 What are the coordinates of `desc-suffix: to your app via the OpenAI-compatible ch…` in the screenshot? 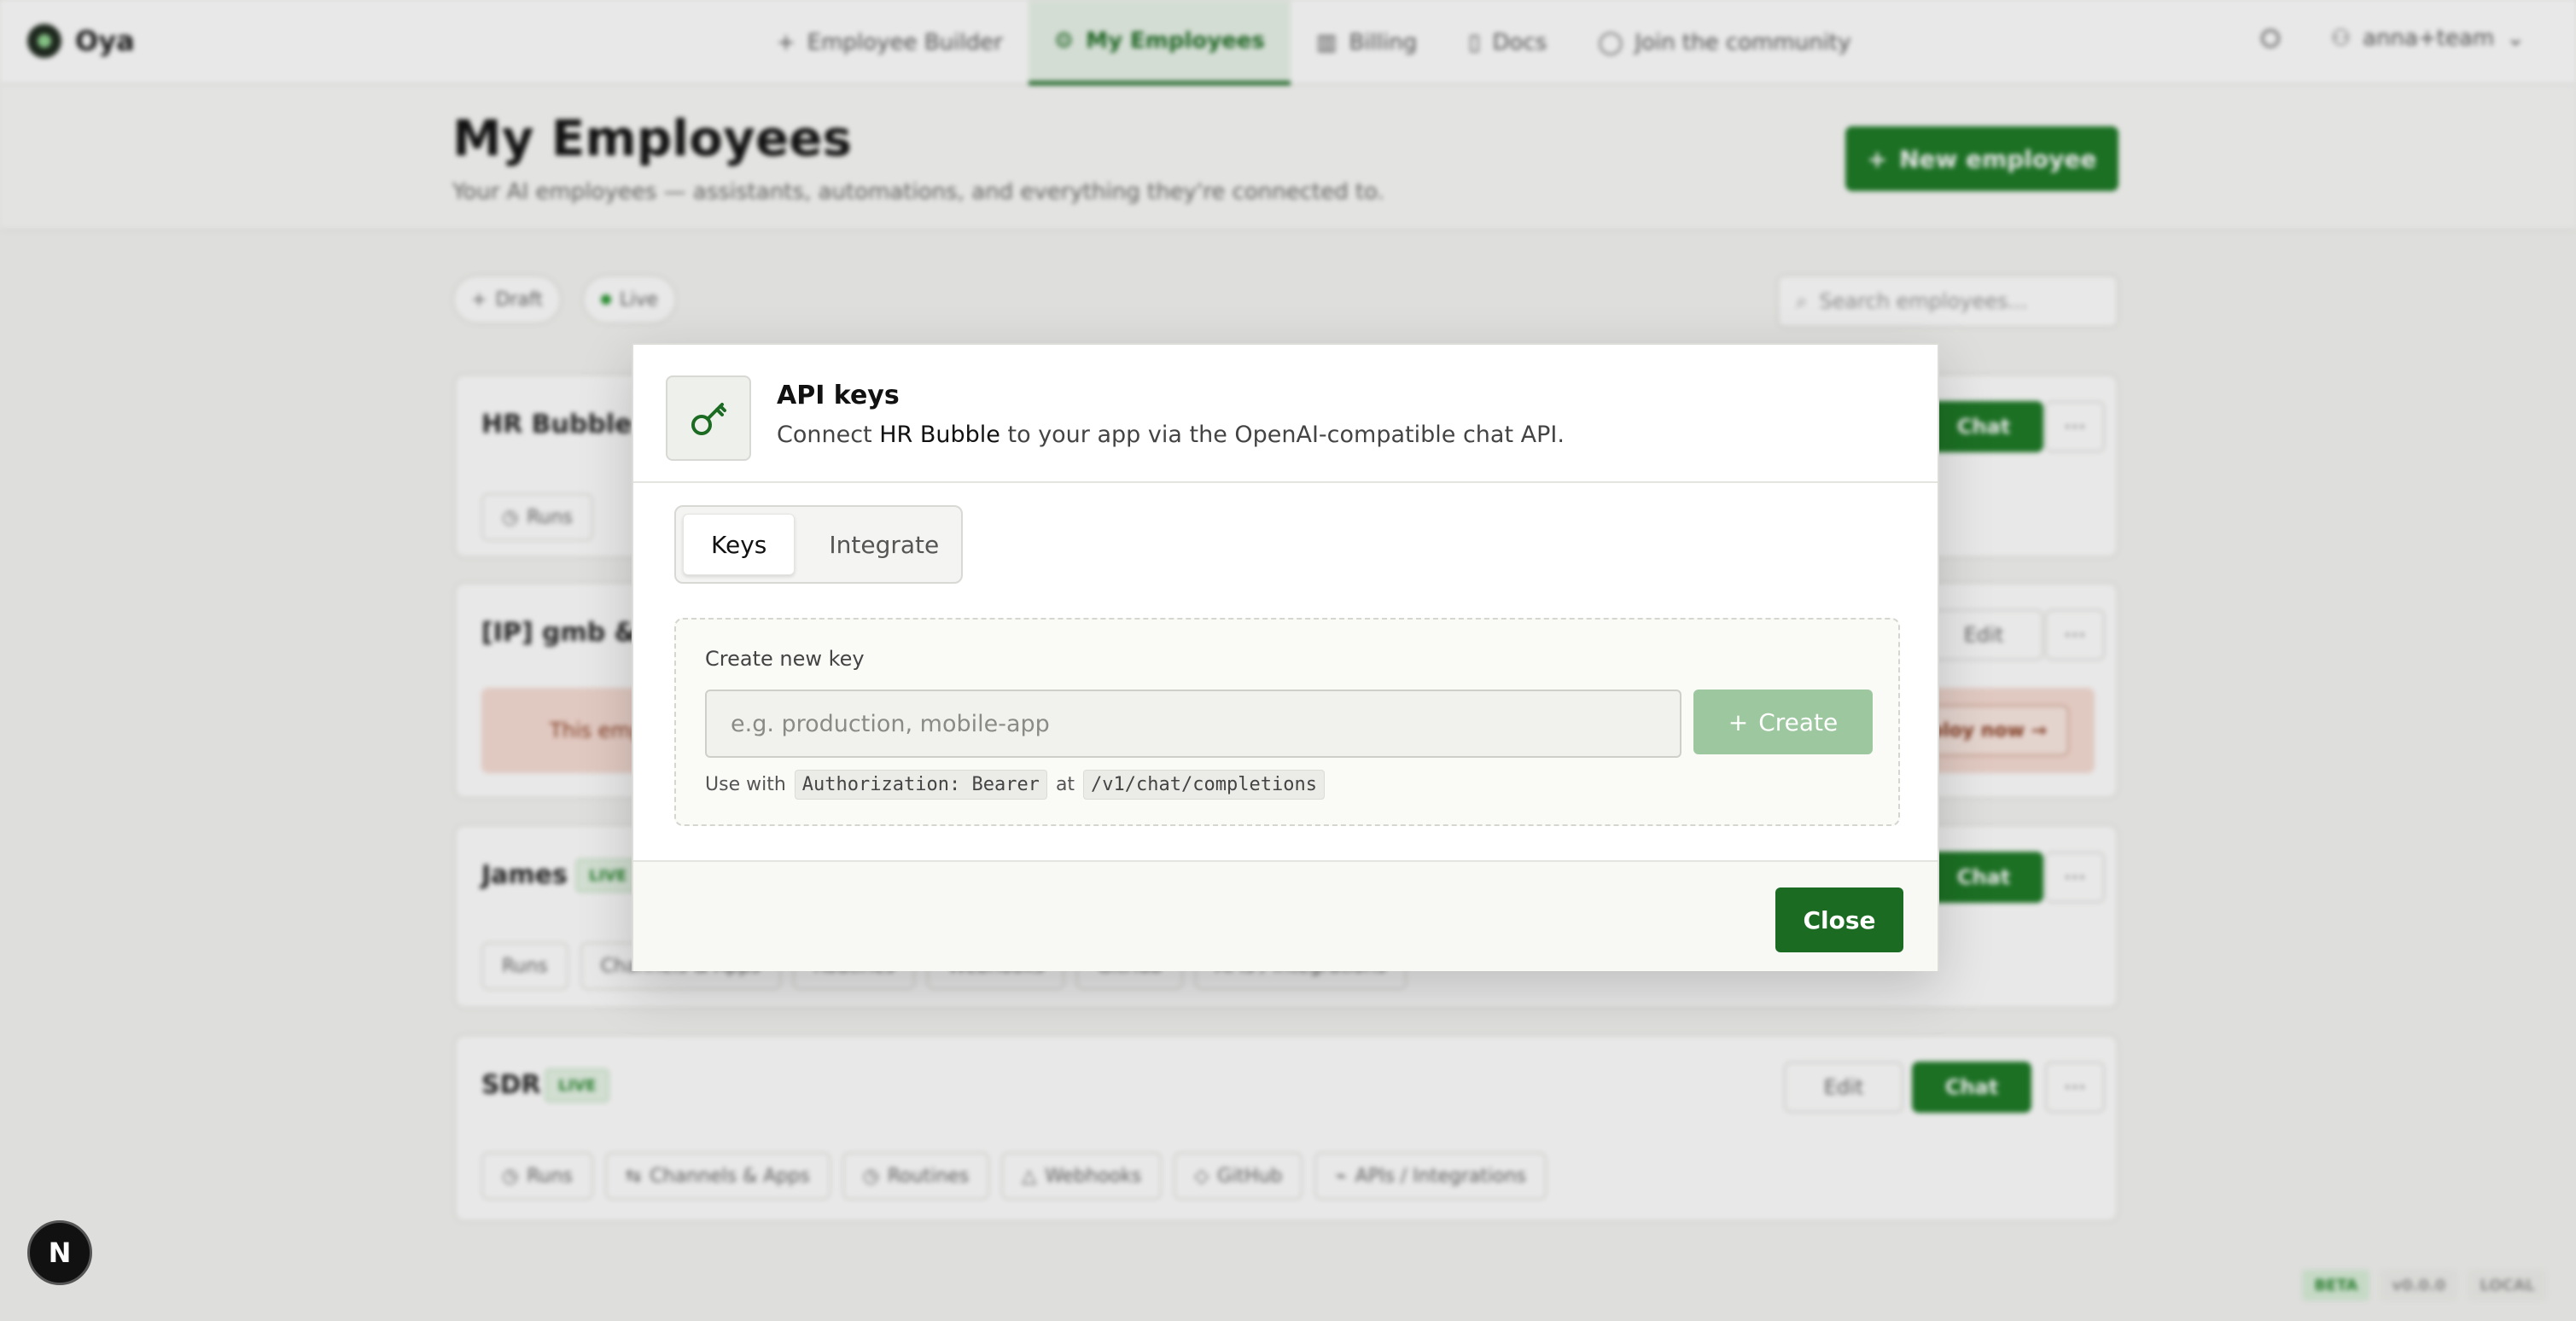 It's located at (1286, 435).